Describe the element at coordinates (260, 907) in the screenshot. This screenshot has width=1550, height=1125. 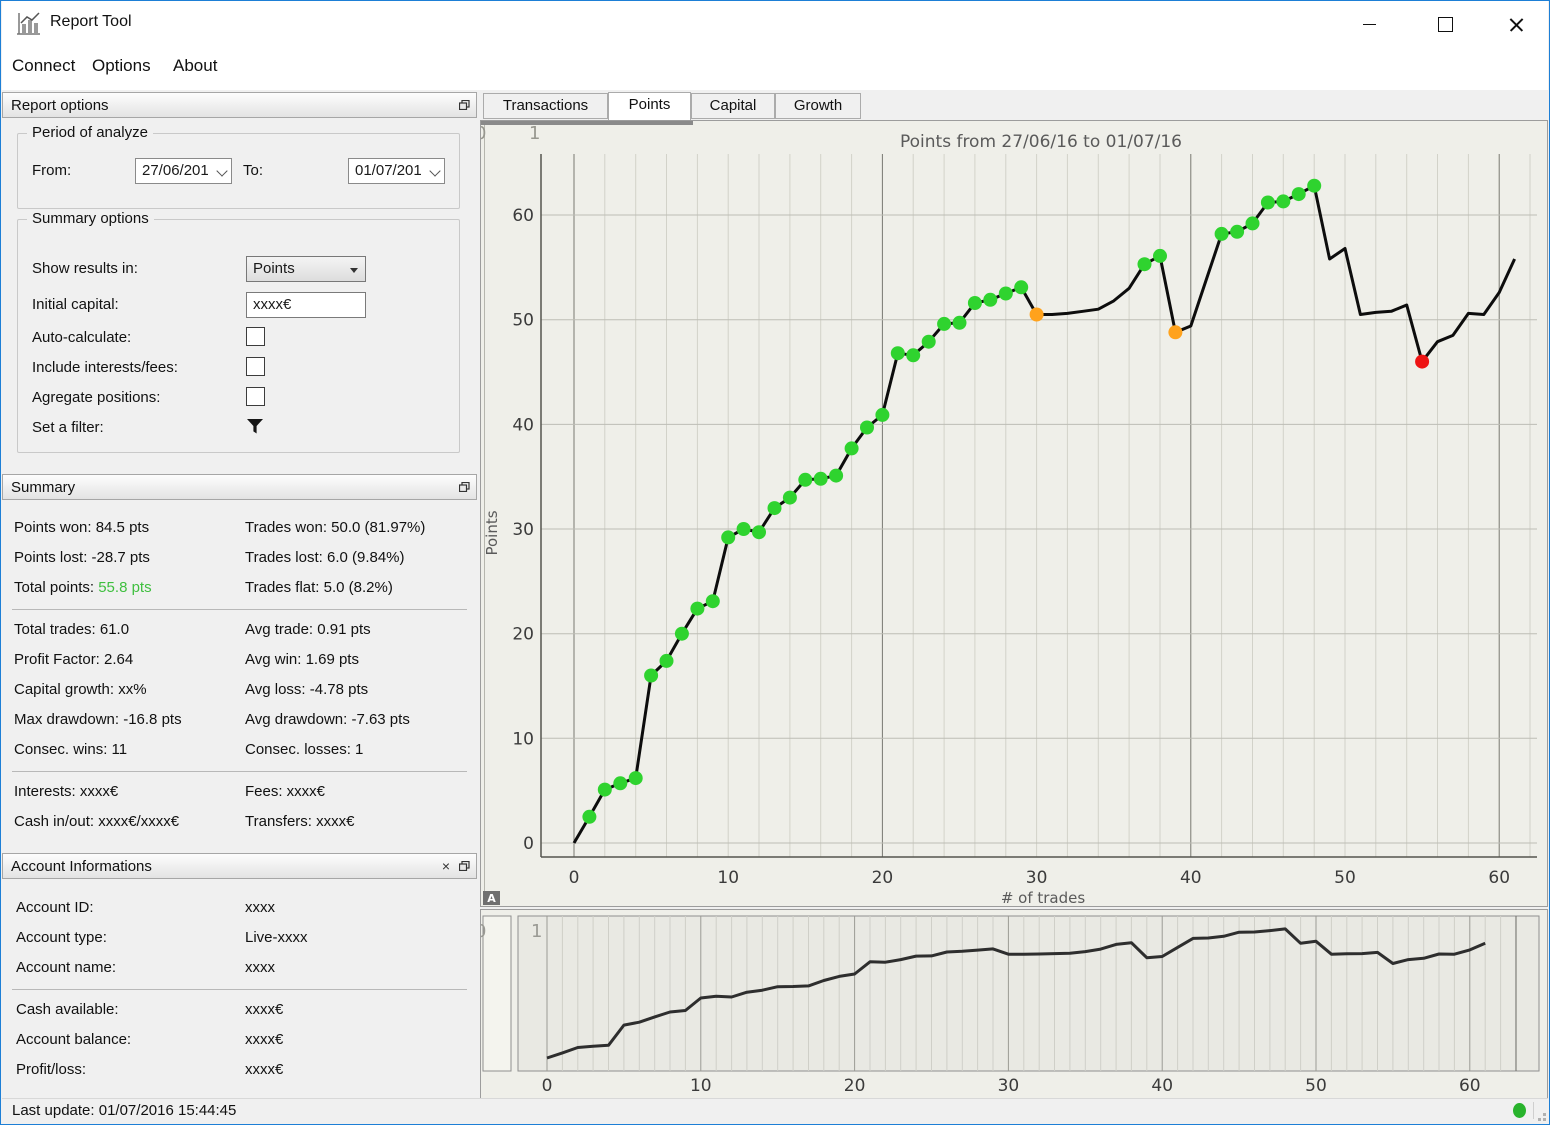
I see `account-id-value: xxxx` at that location.